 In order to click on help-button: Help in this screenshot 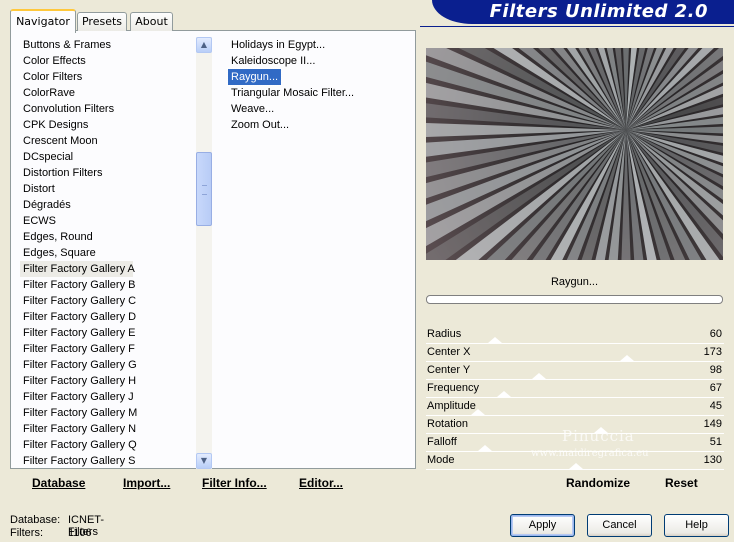, I will do `click(696, 525)`.